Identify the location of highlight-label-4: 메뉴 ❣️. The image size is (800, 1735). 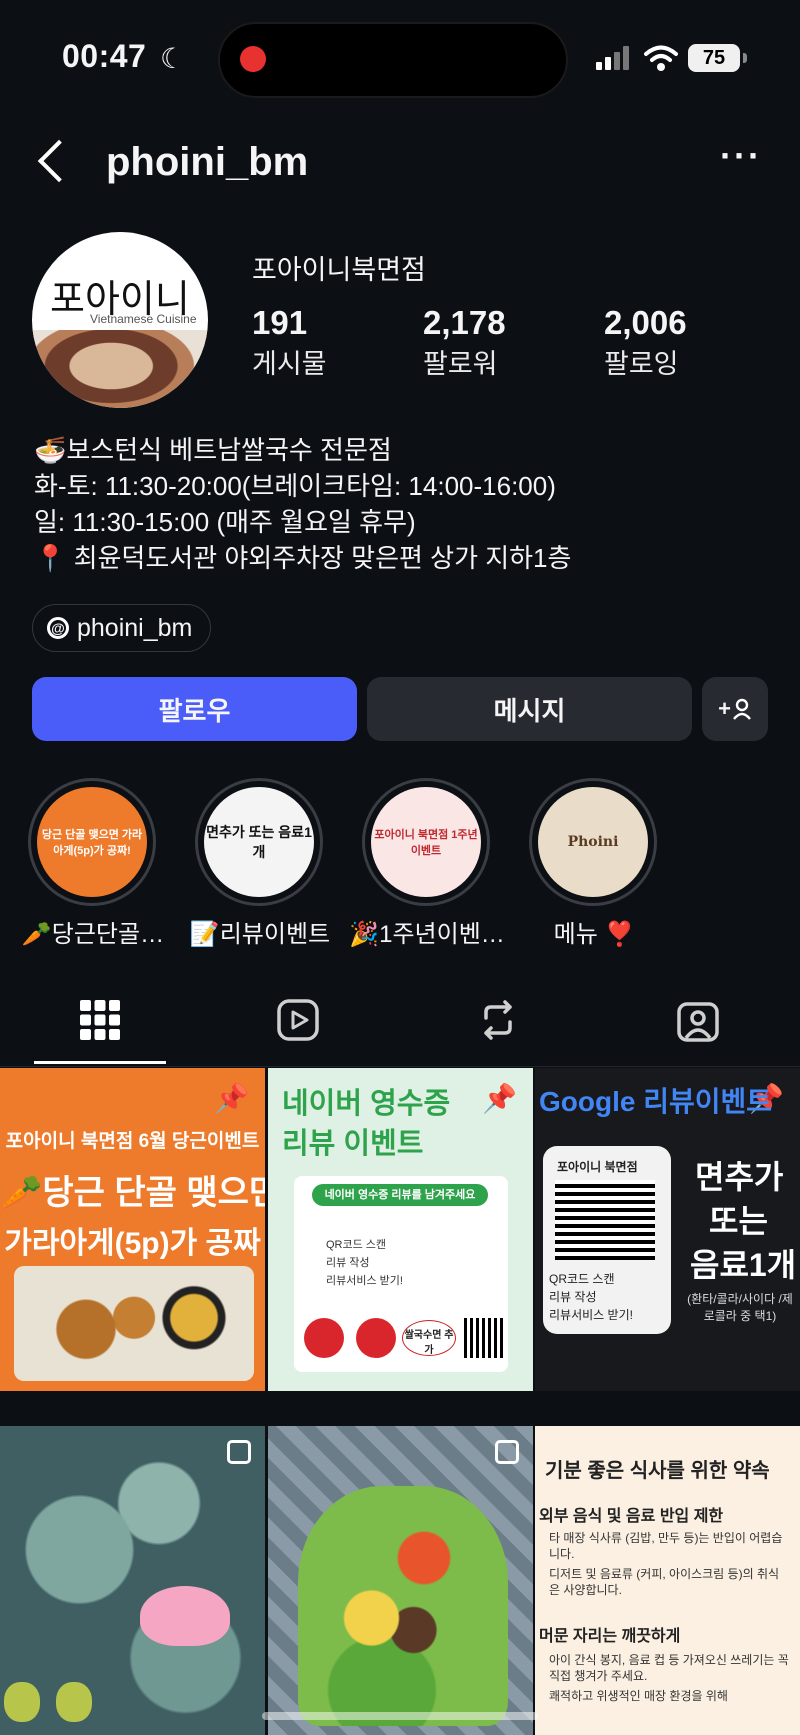
(594, 934).